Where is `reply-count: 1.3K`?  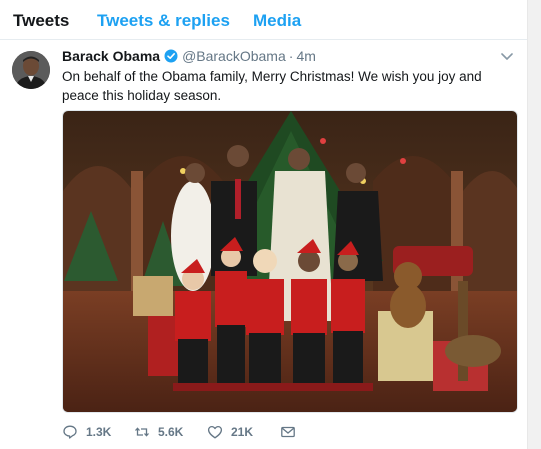 reply-count: 1.3K is located at coordinates (99, 432).